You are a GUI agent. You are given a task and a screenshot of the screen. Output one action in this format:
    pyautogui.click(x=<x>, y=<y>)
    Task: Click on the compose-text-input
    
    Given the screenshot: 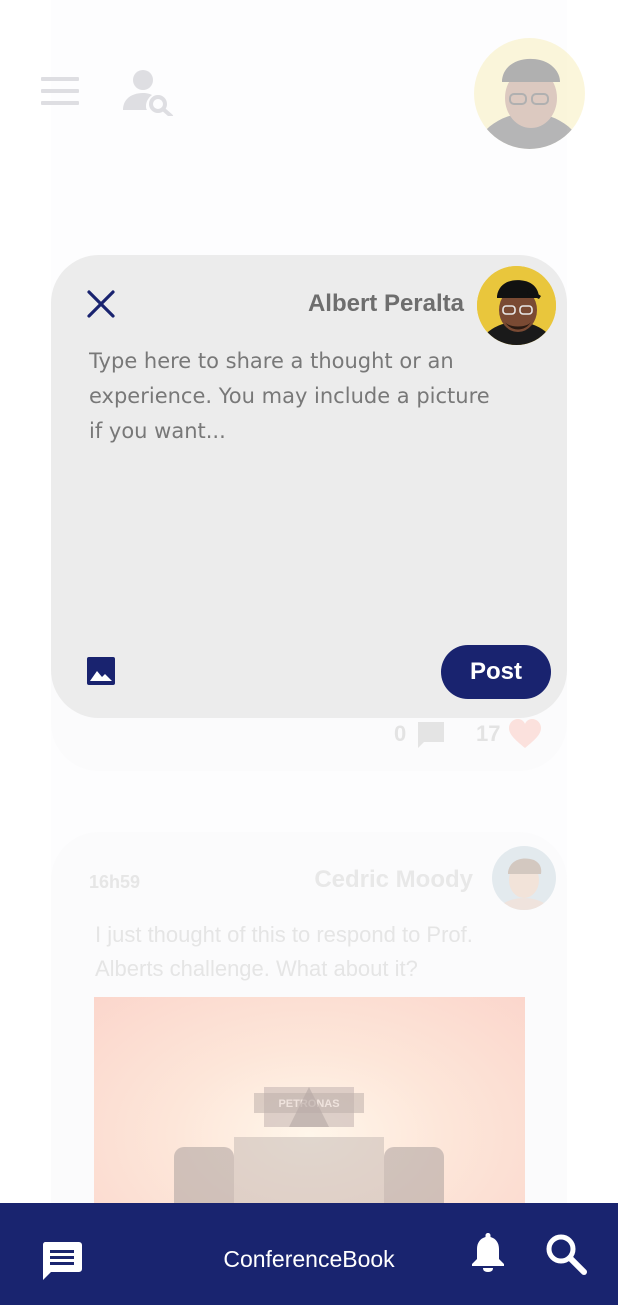 What is the action you would take?
    pyautogui.click(x=299, y=484)
    